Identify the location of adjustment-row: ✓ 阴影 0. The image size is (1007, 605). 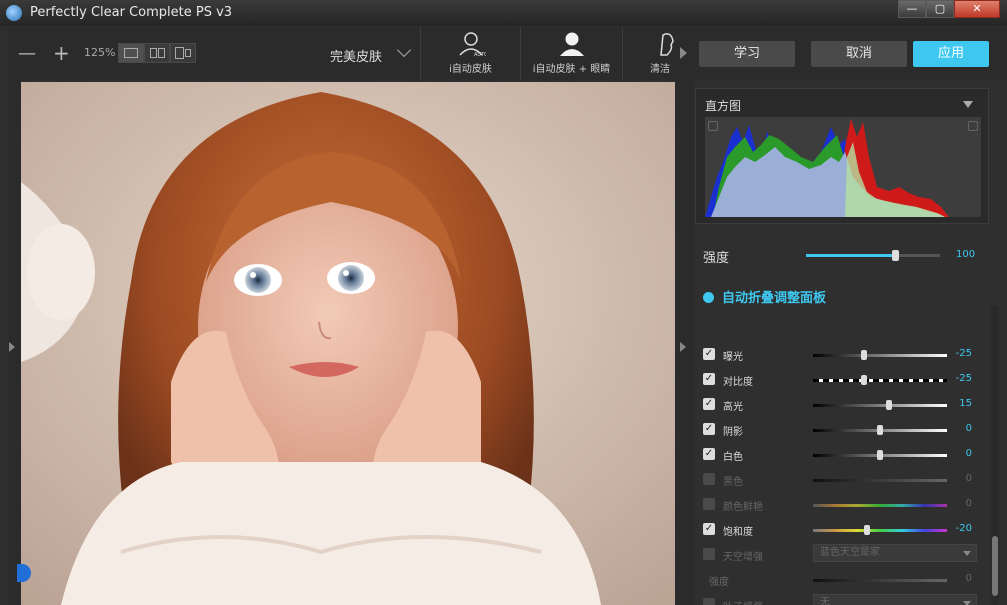
(844, 429).